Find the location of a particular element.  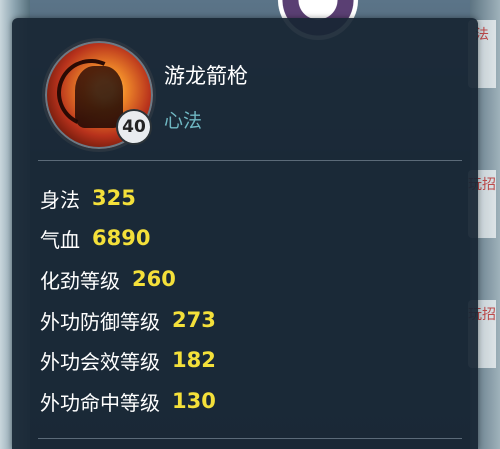

skill-name: 游龙箭枪 is located at coordinates (206, 76).